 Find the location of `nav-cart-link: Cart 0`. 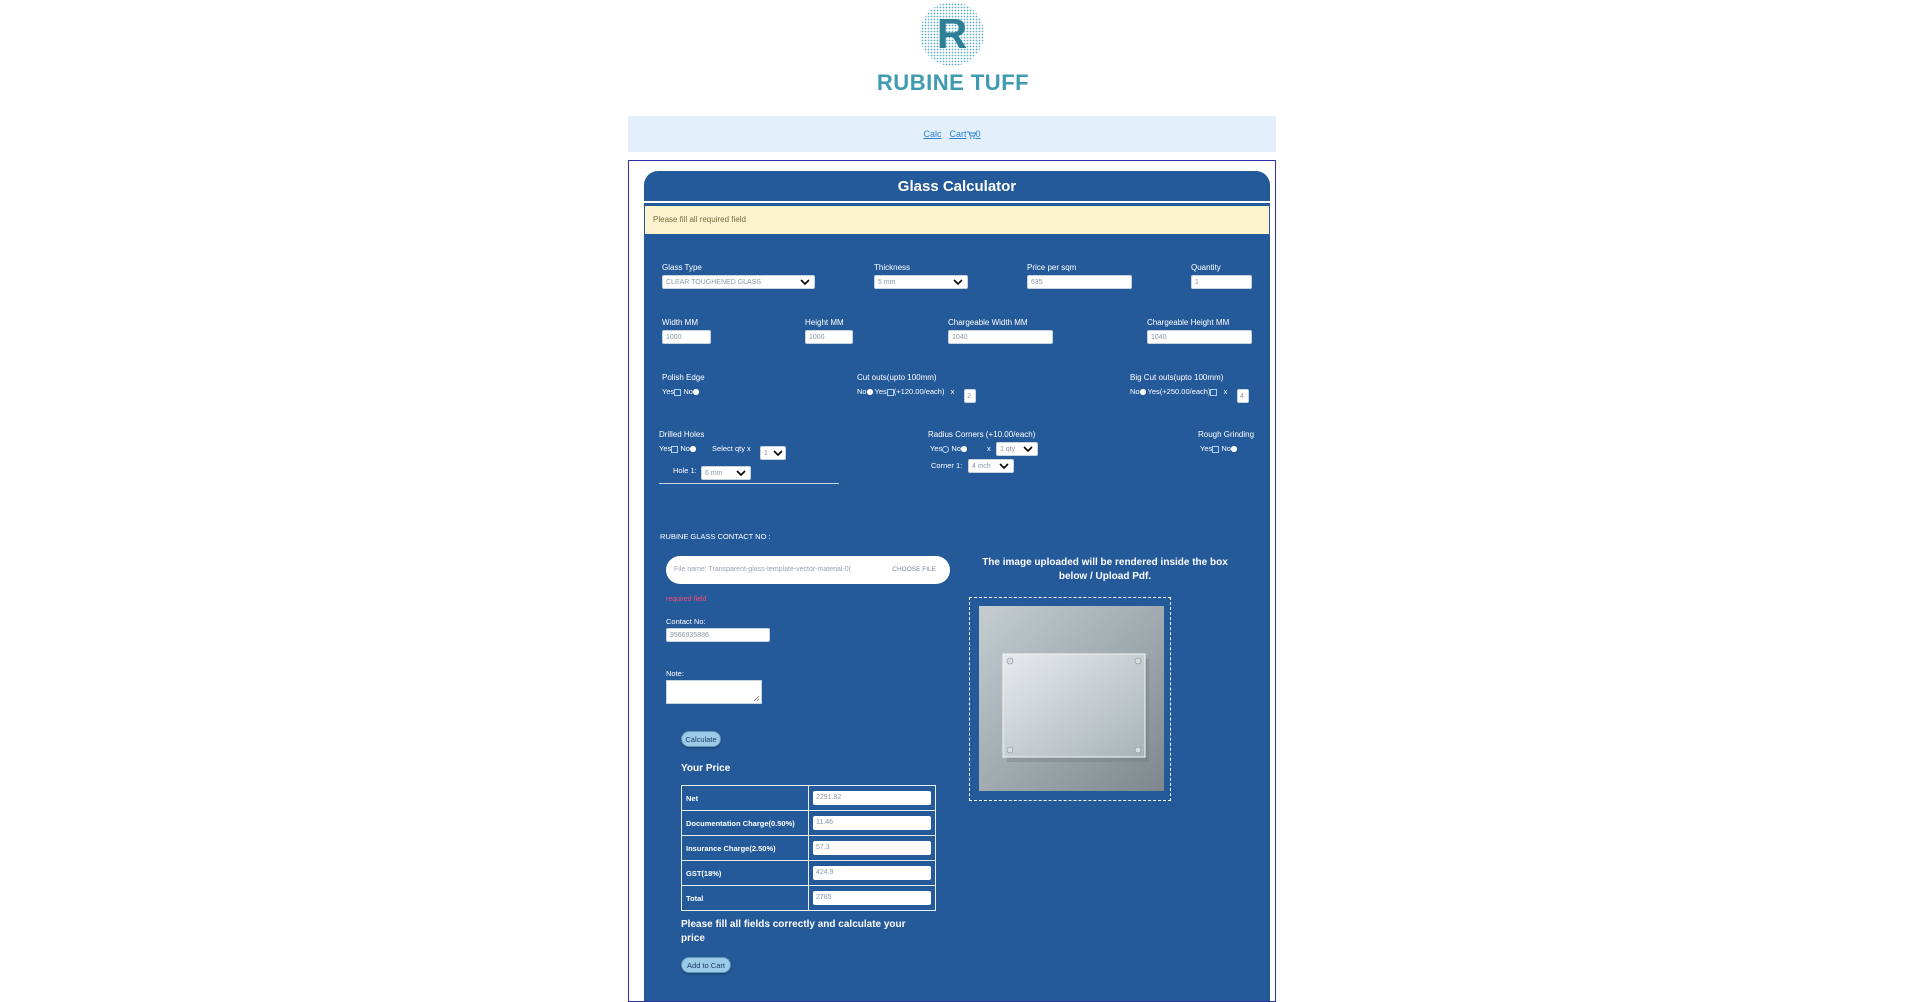

nav-cart-link: Cart 0 is located at coordinates (964, 134).